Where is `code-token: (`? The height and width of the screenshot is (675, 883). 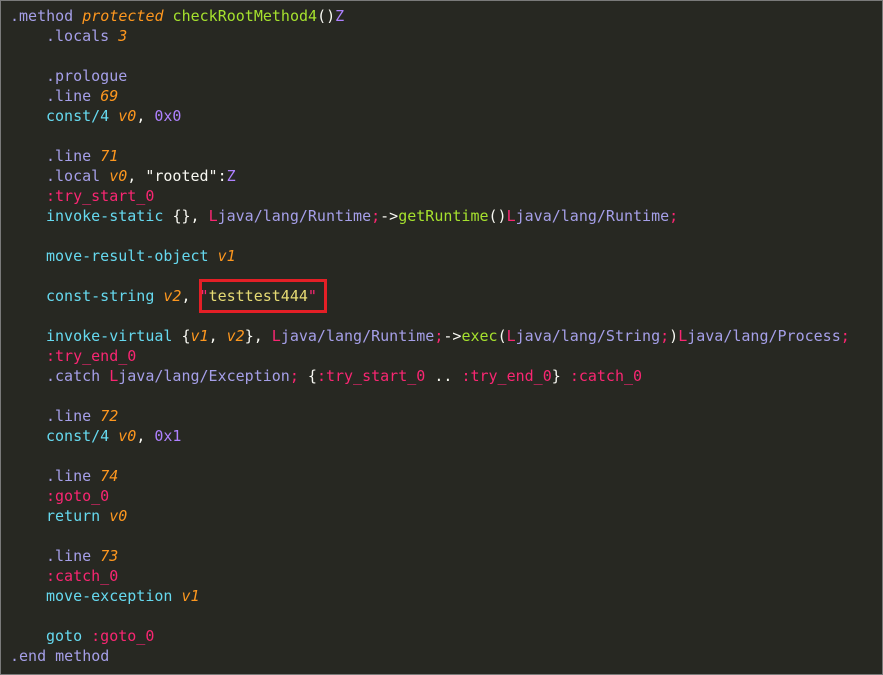
code-token: ( is located at coordinates (502, 336).